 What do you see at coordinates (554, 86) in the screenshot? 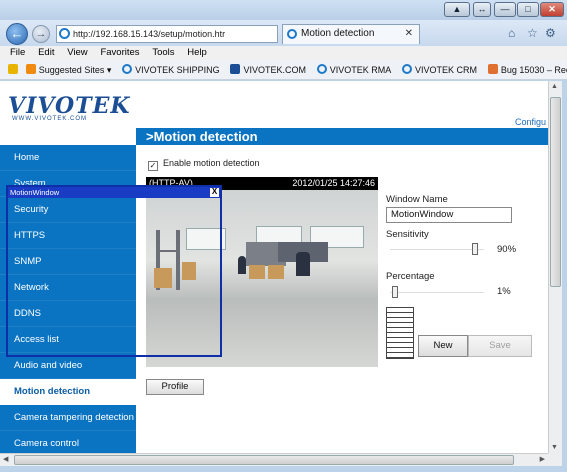
I see `scroll-up-icon: ▲` at bounding box center [554, 86].